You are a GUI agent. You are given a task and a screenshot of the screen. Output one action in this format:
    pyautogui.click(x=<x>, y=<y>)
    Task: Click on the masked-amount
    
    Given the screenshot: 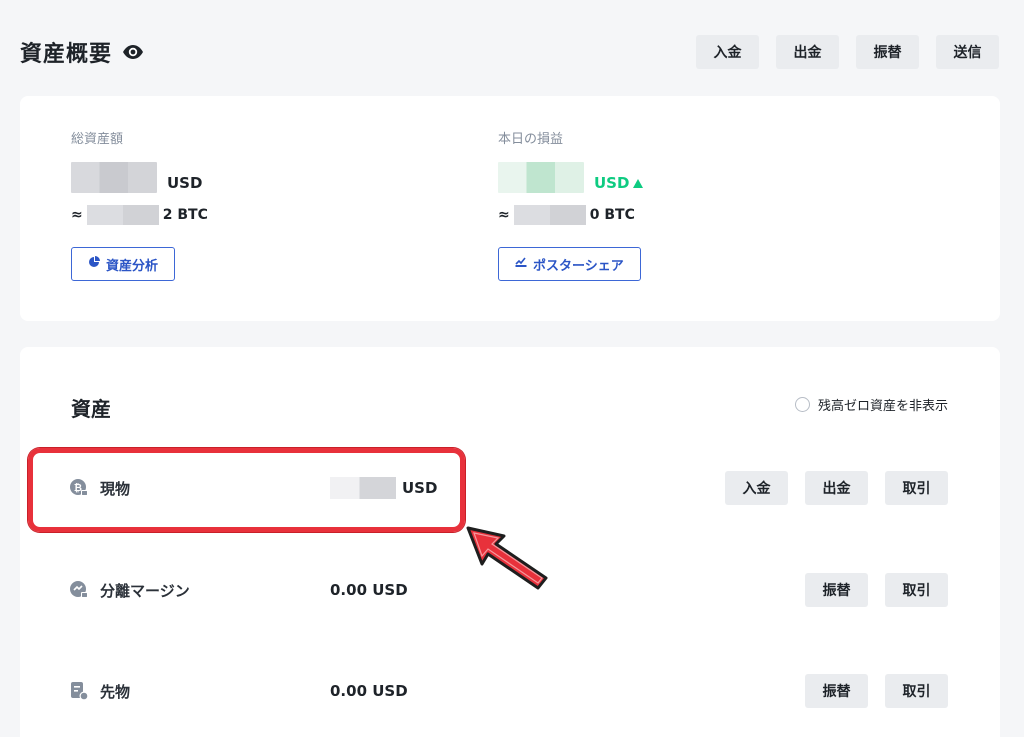 What is the action you would take?
    pyautogui.click(x=114, y=177)
    